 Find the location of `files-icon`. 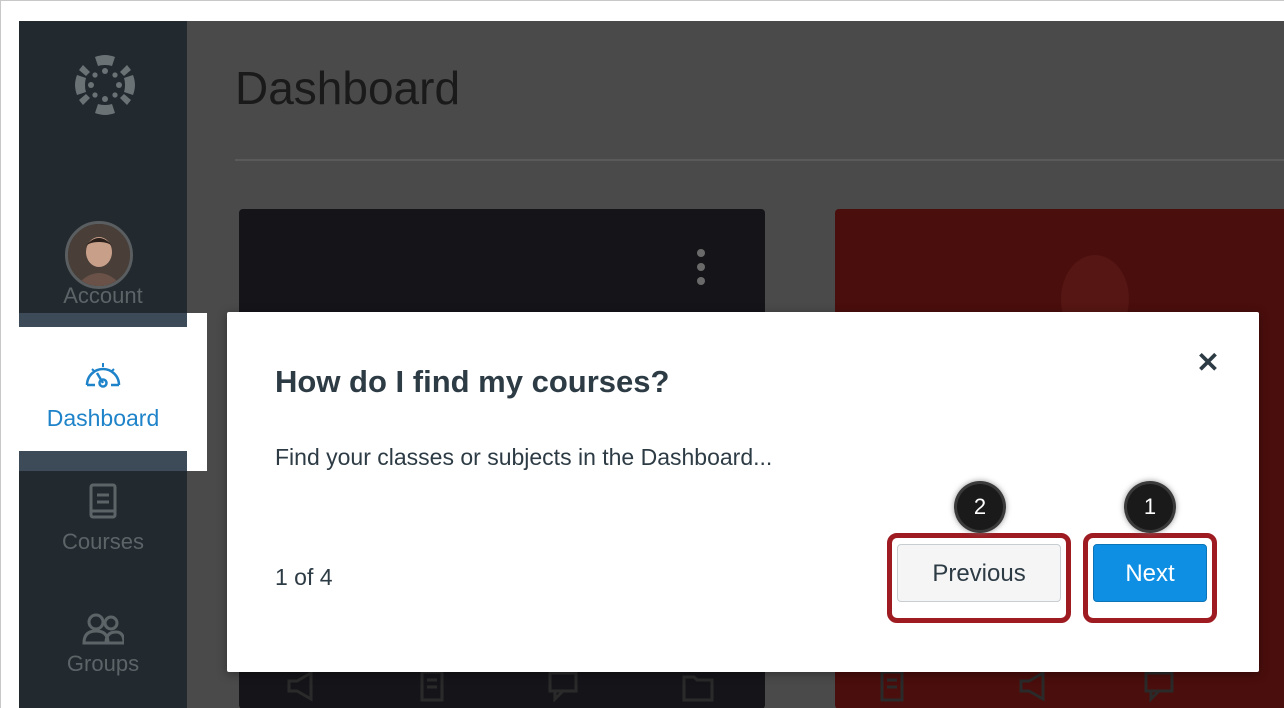

files-icon is located at coordinates (698, 686).